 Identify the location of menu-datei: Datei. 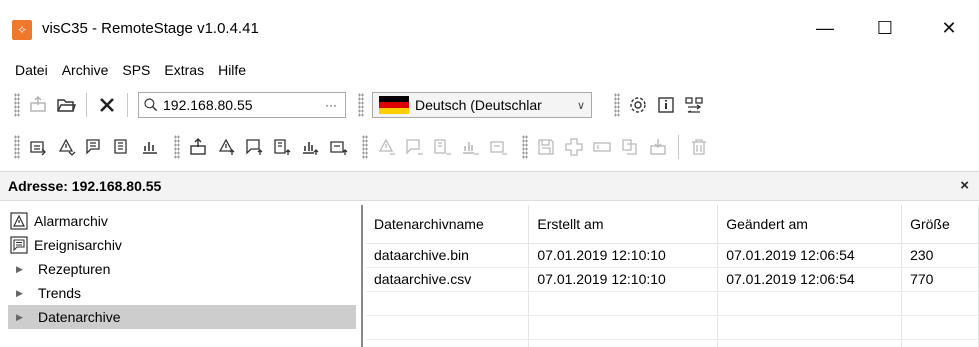
(31, 70).